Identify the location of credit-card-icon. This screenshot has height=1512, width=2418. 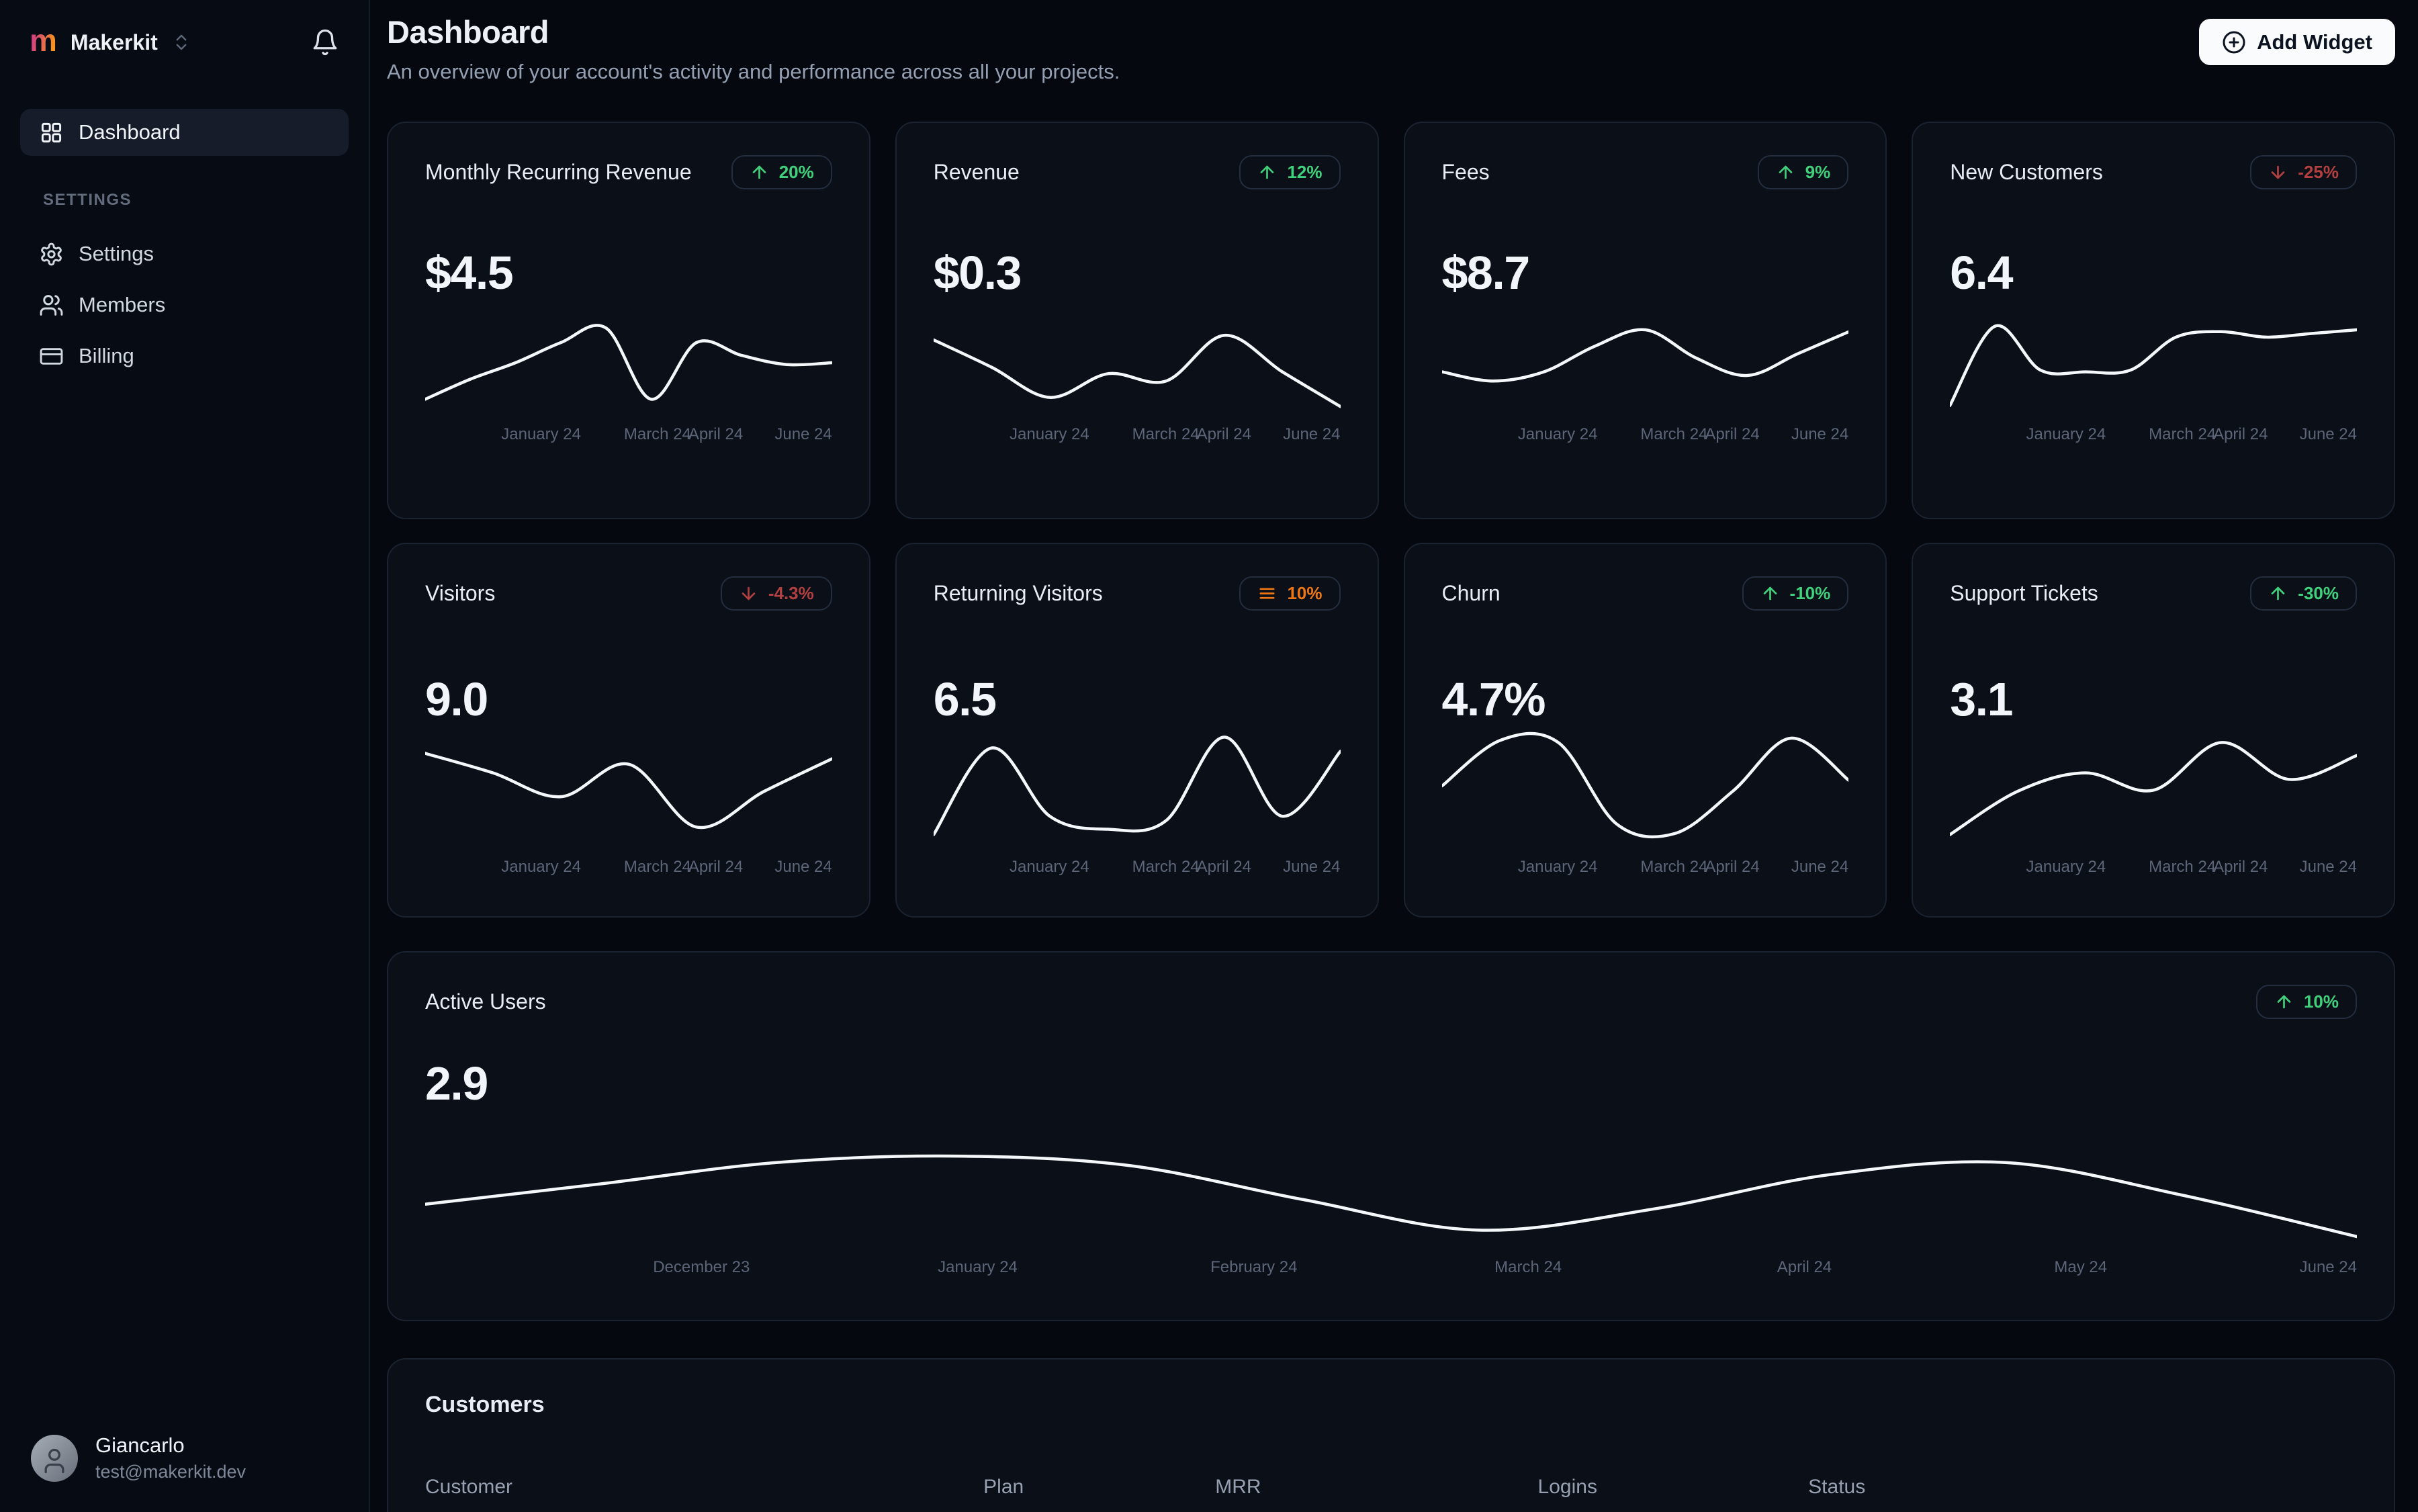
(51, 356).